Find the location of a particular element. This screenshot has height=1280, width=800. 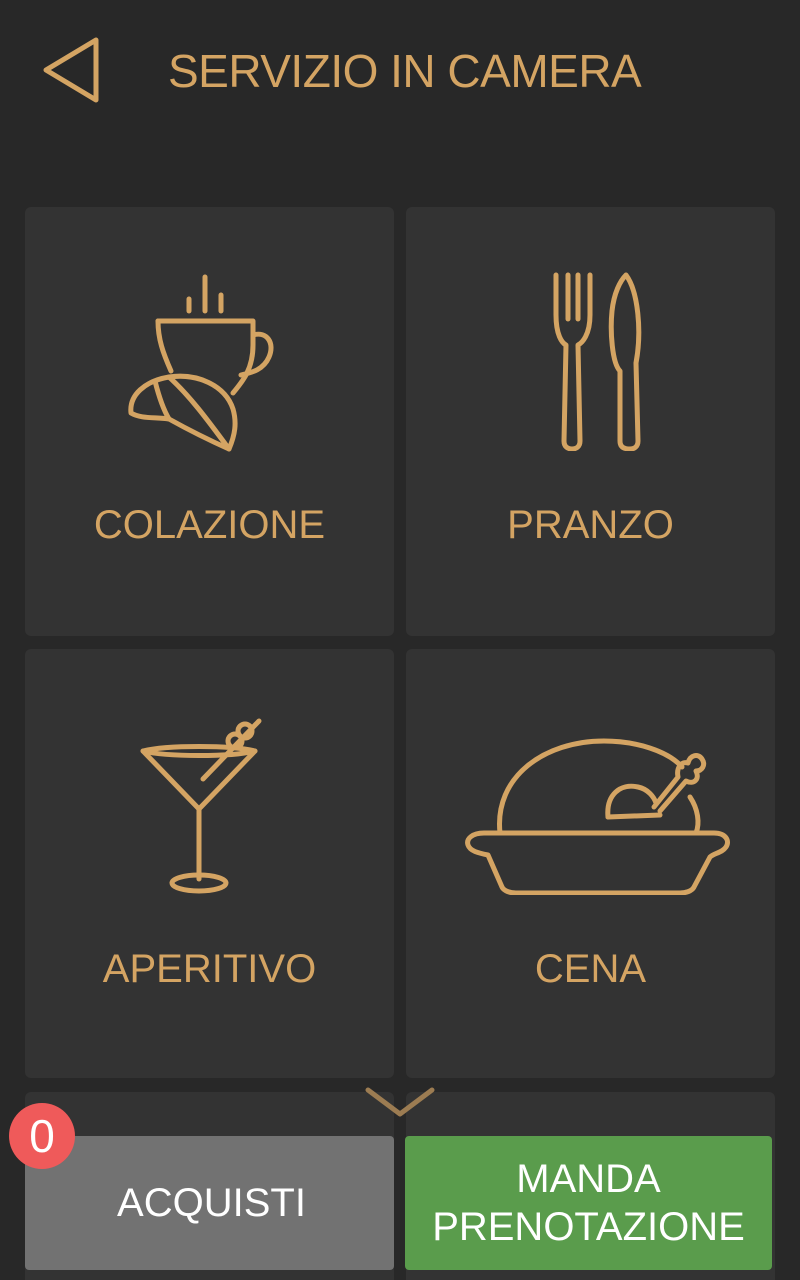

send-booking-label: MANDA PRENOTAZIONE is located at coordinates (588, 1203).